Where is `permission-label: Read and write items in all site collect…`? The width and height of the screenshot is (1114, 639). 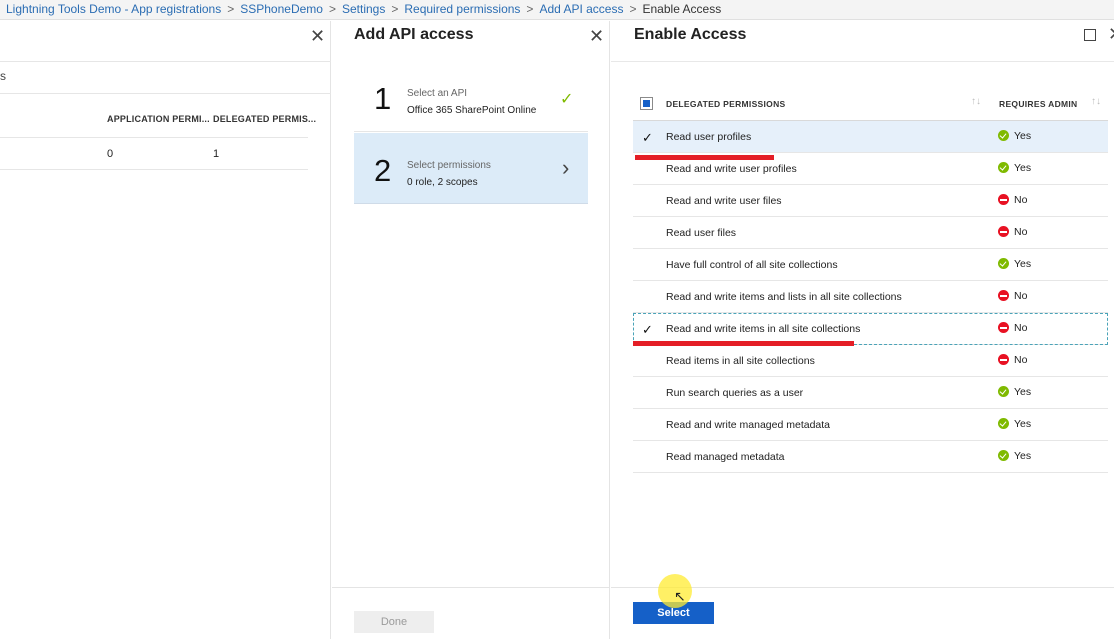 permission-label: Read and write items in all site collect… is located at coordinates (763, 329).